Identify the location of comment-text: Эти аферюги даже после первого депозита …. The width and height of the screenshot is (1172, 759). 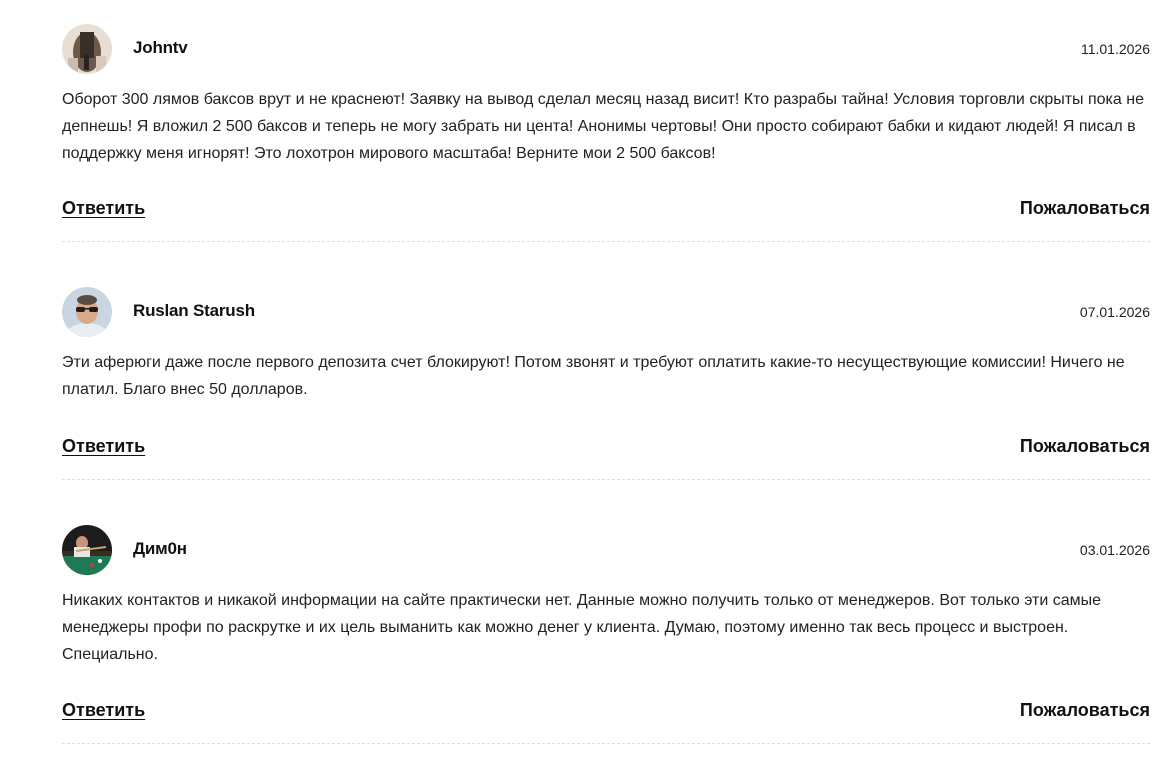
(593, 376).